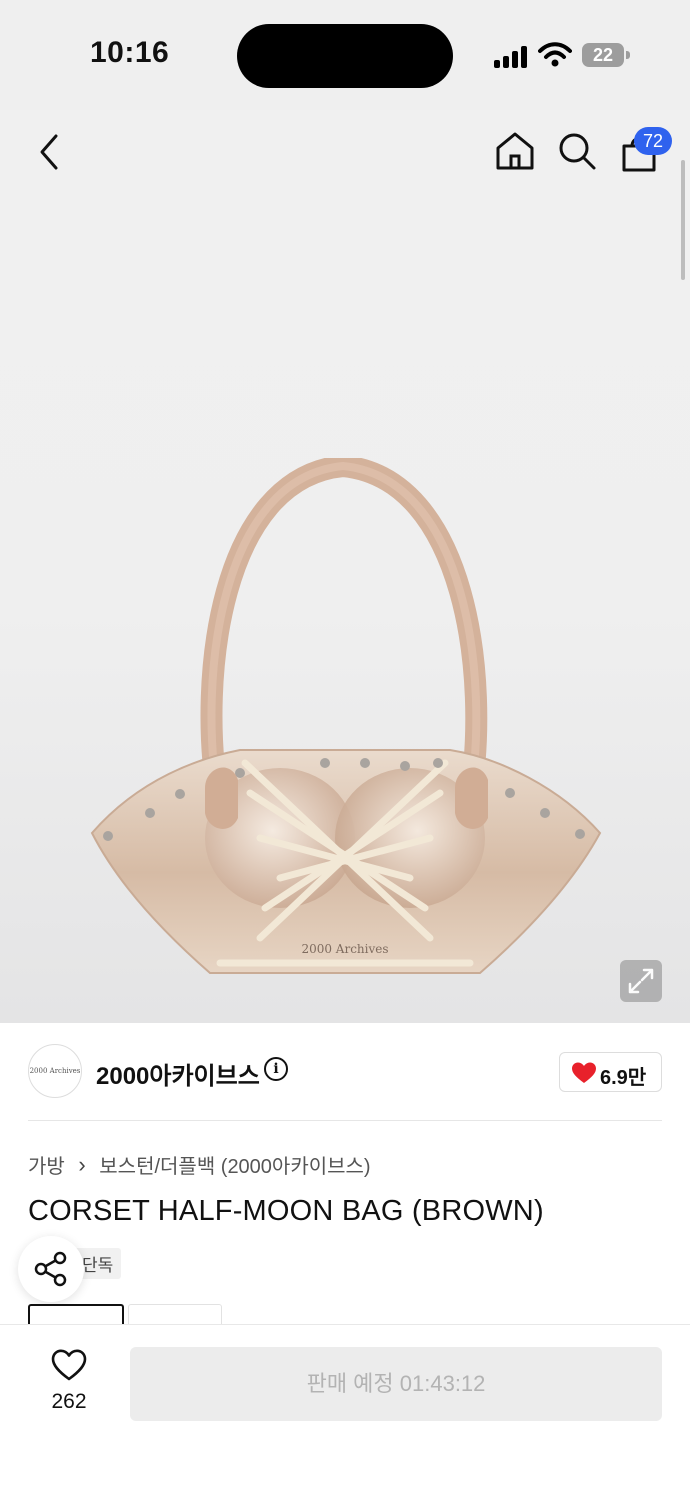  I want to click on battery-indicator: 22, so click(603, 55).